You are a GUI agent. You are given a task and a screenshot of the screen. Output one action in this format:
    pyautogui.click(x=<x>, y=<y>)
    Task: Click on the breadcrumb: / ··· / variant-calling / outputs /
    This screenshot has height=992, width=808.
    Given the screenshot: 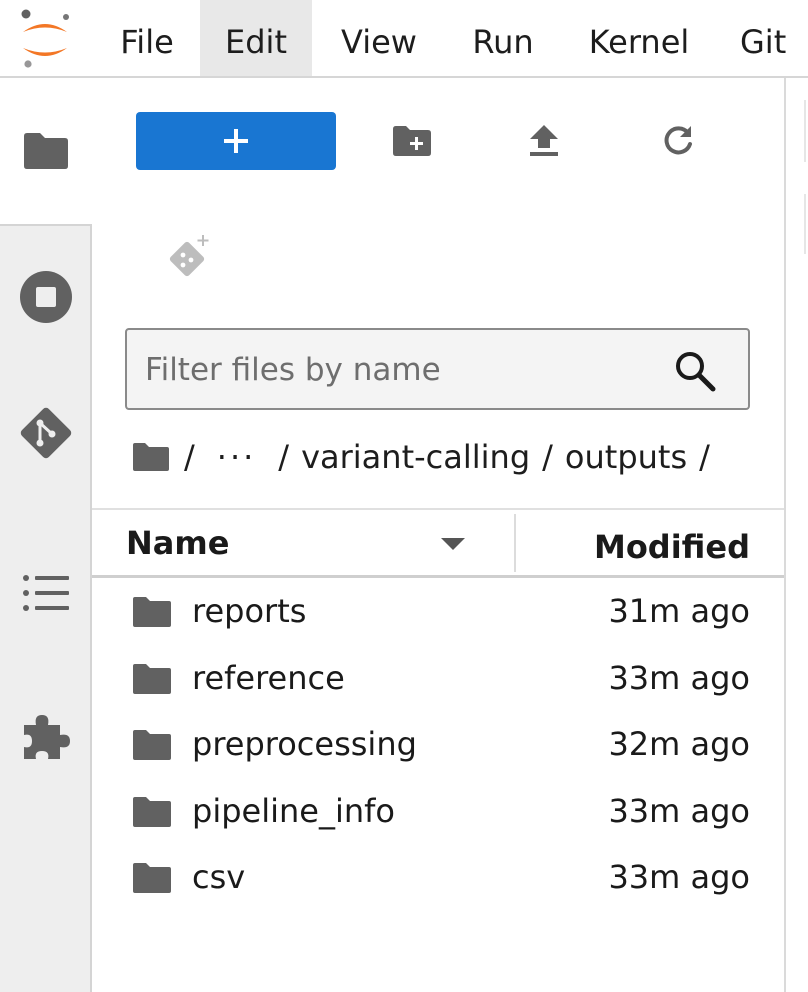 What is the action you would take?
    pyautogui.click(x=427, y=457)
    